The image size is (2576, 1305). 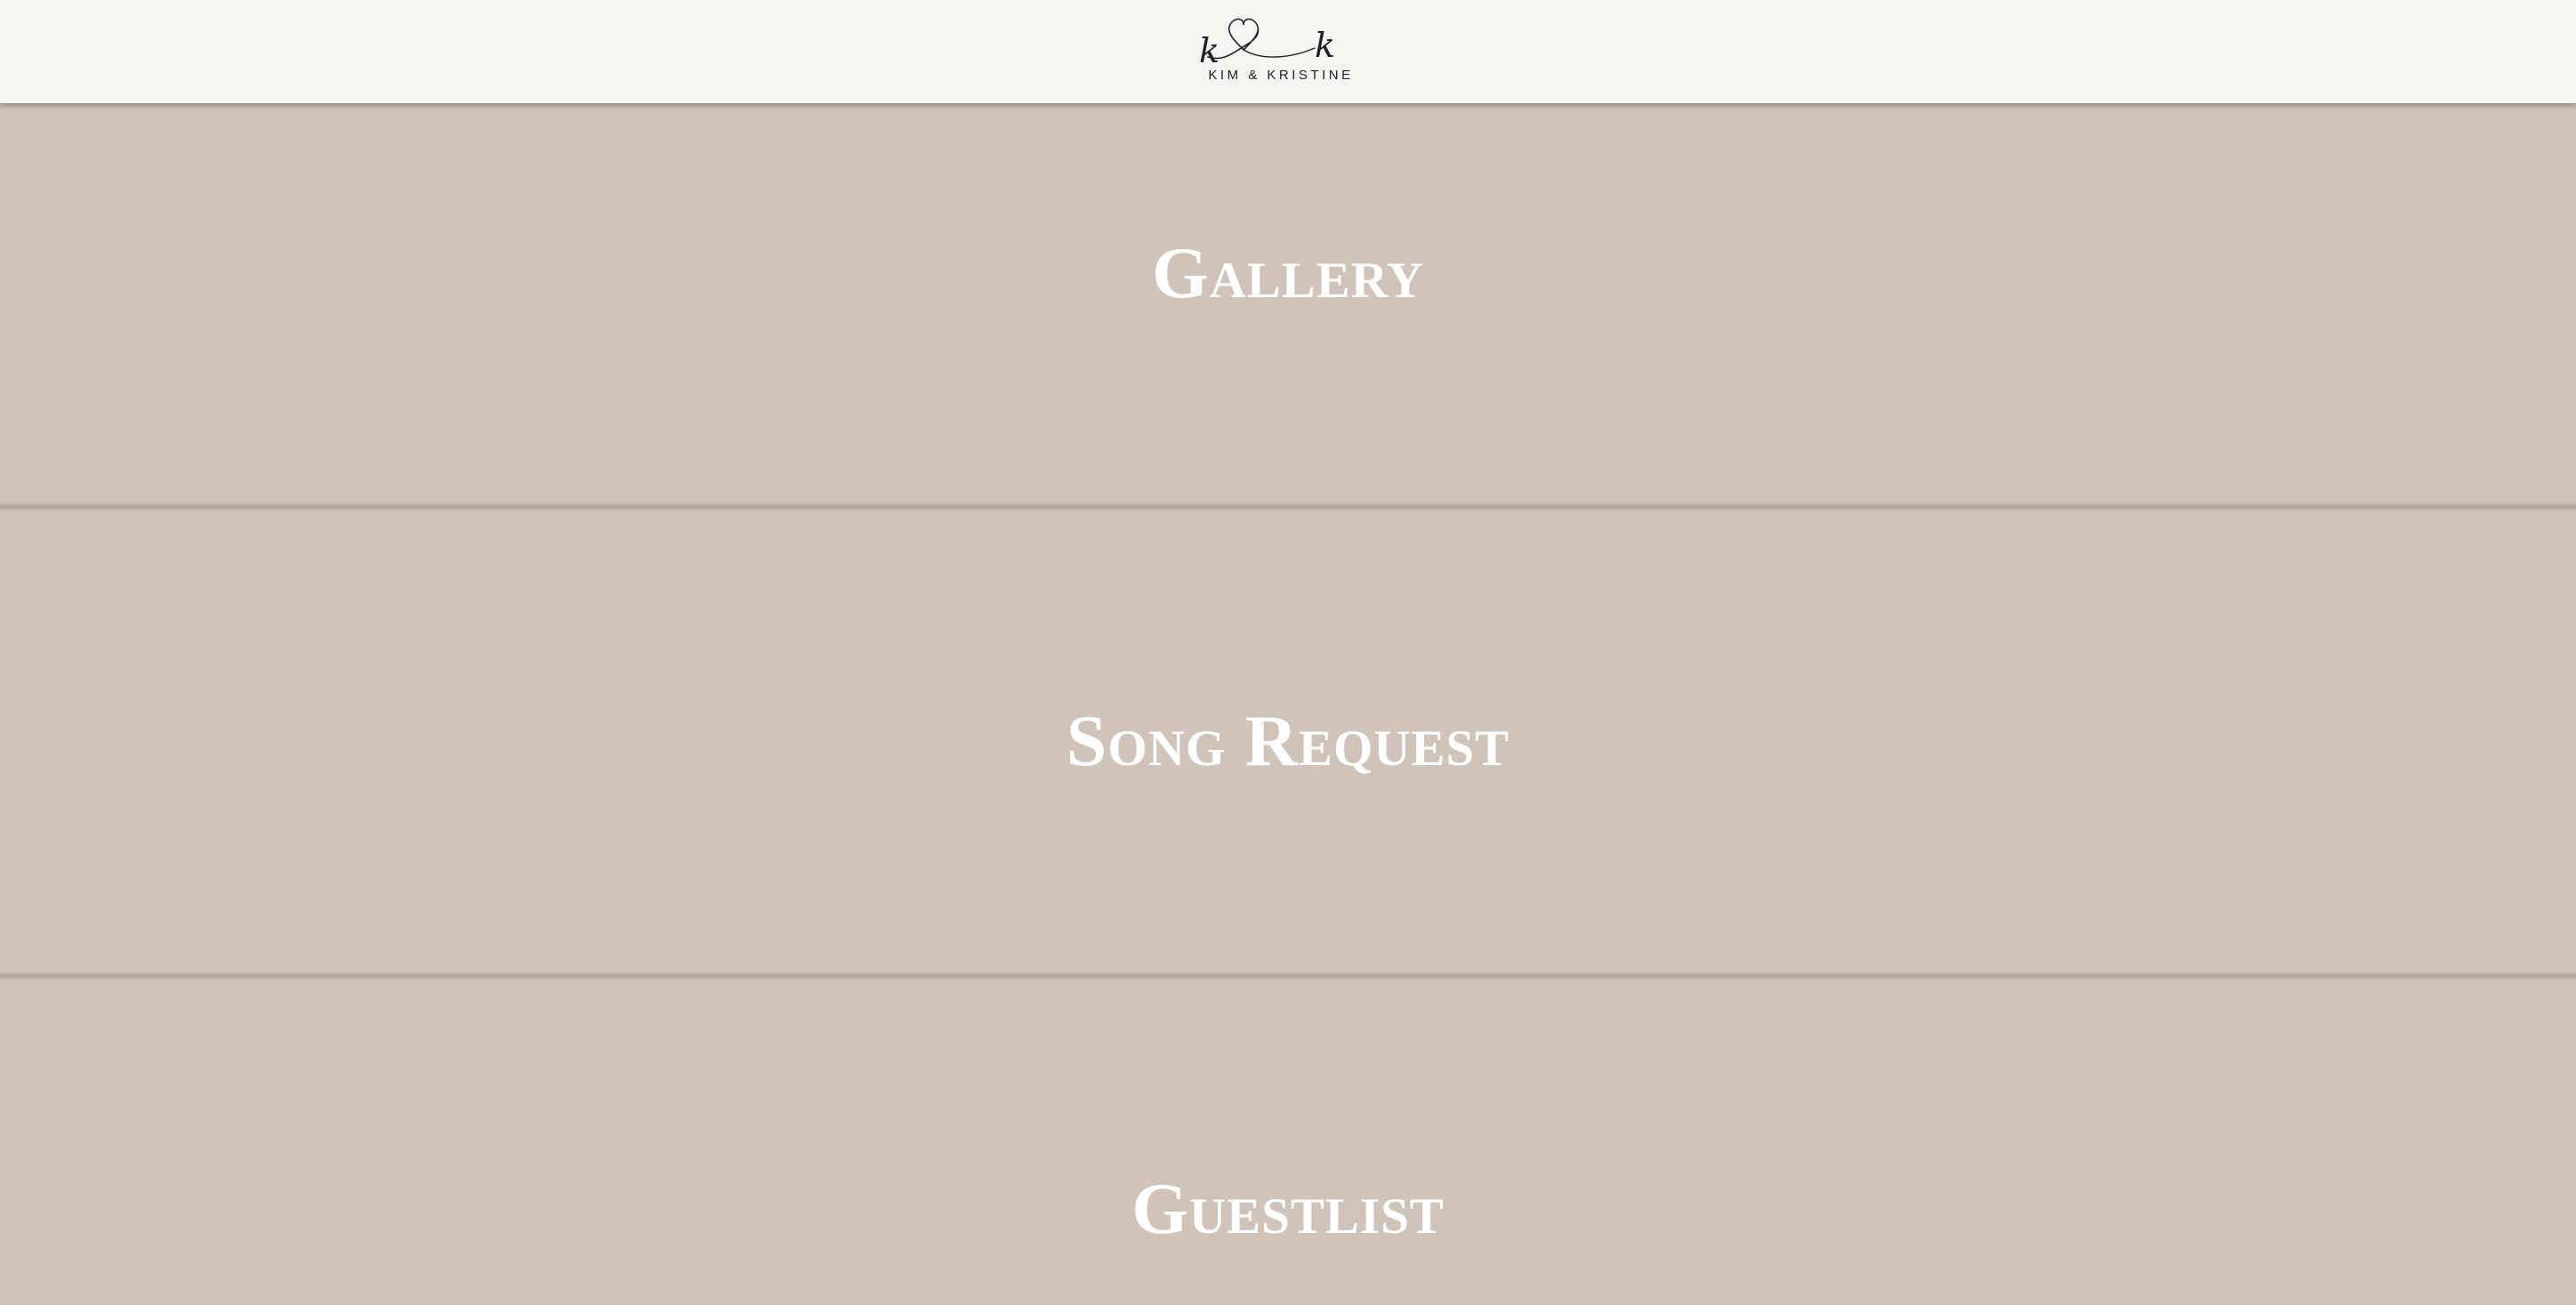 I want to click on site-logo: k k KIM & KRISTINE, so click(x=1281, y=51).